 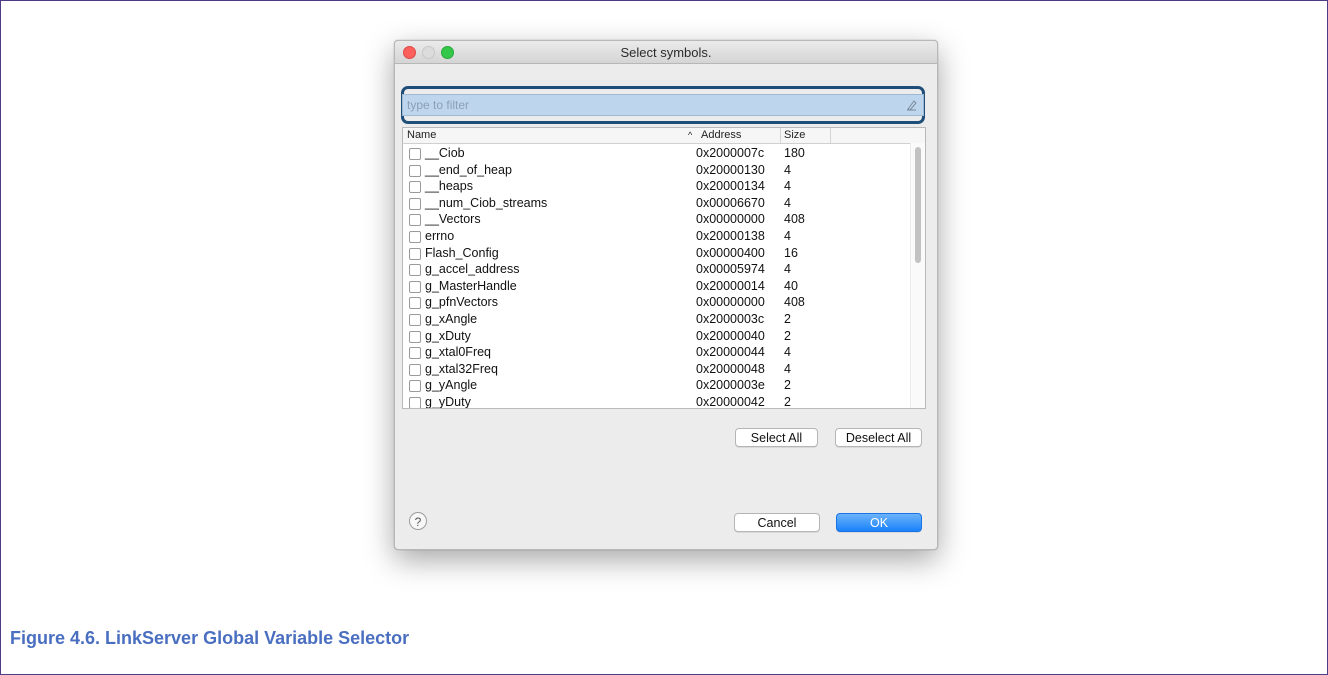 I want to click on symbol-address: 0x20000044, so click(x=730, y=352).